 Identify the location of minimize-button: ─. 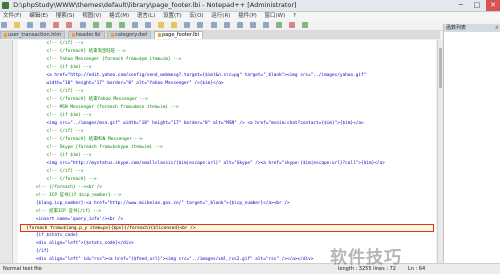
(461, 5).